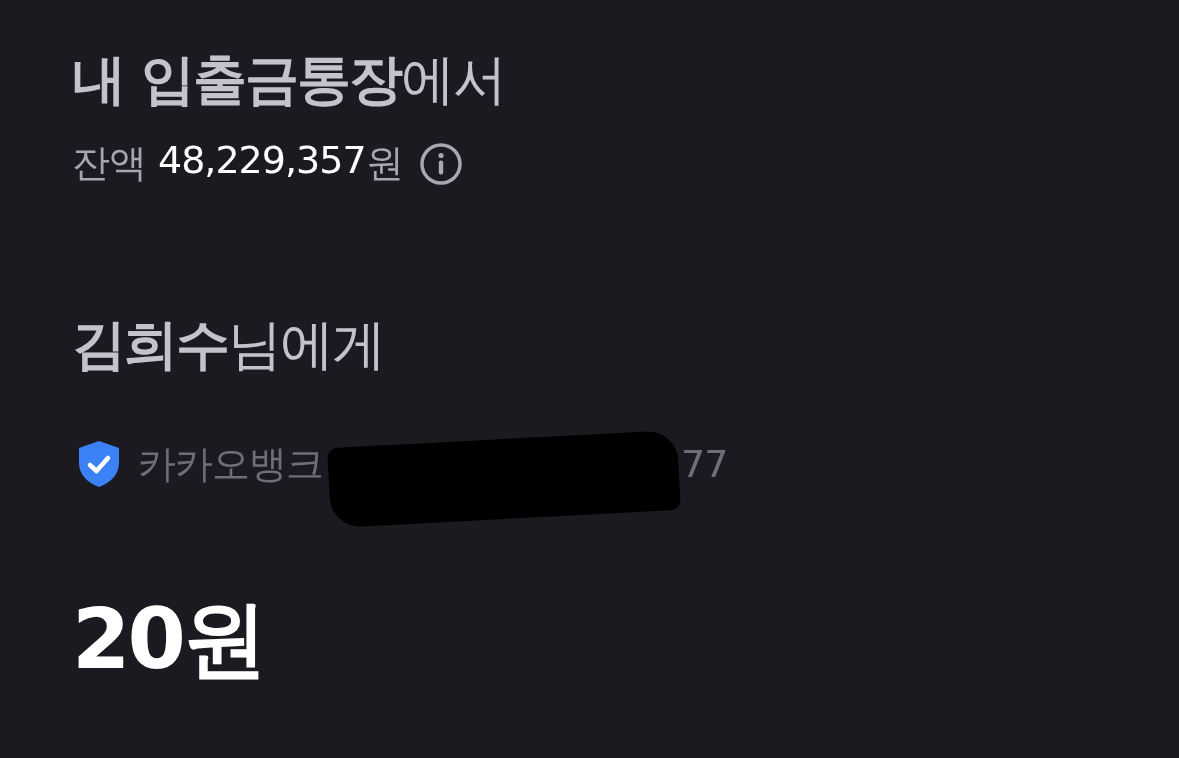  What do you see at coordinates (230, 464) in the screenshot?
I see `bank-name: 카카오뱅크` at bounding box center [230, 464].